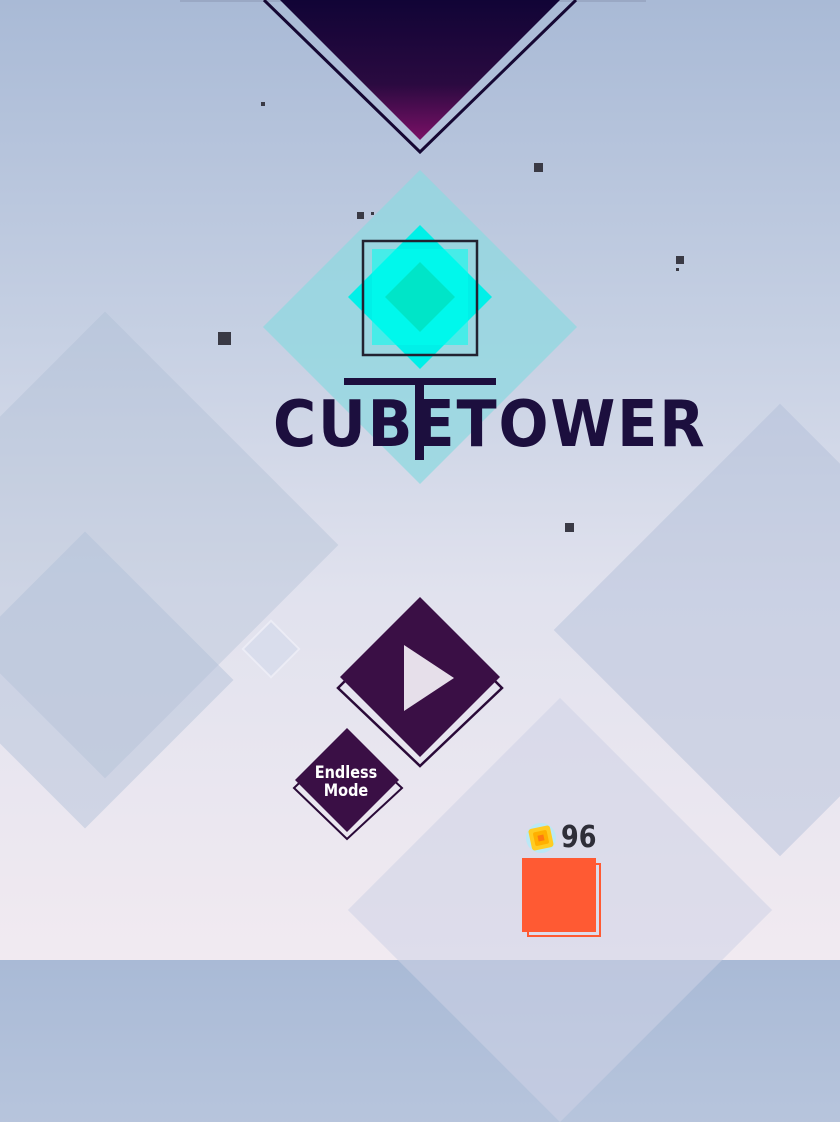 The width and height of the screenshot is (840, 1122). Describe the element at coordinates (579, 837) in the screenshot. I see `coin-count: 96` at that location.